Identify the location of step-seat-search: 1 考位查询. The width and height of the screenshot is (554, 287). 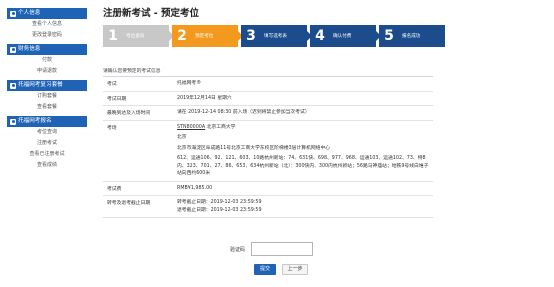
(138, 36).